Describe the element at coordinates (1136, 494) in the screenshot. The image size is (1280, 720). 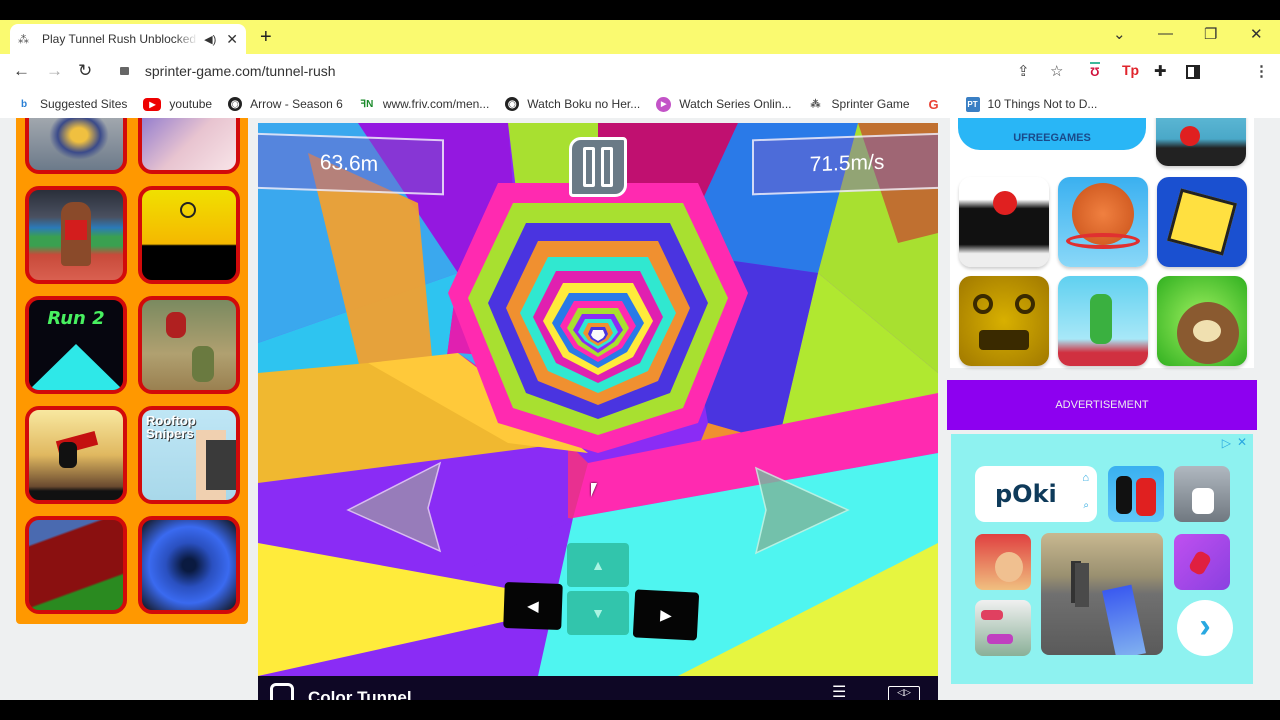
I see `ad-game-stickman` at that location.